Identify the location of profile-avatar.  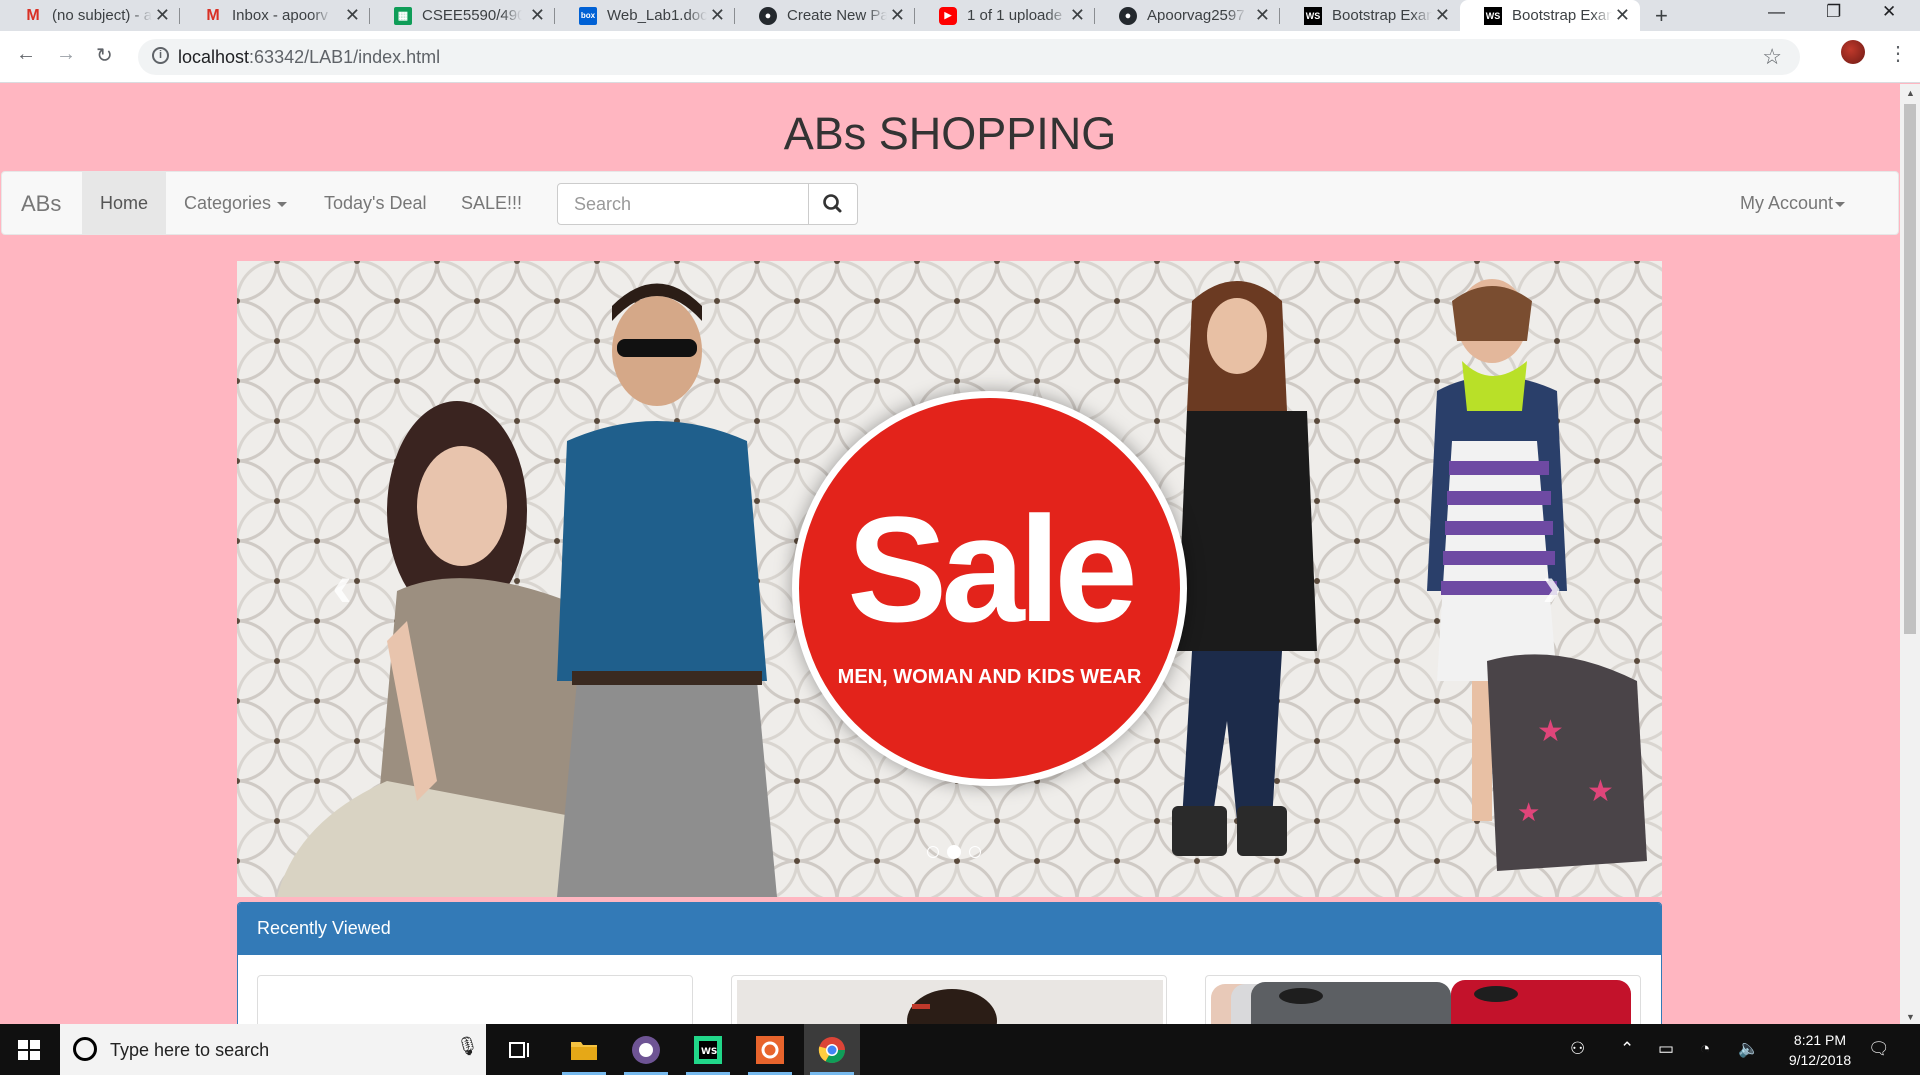
(1853, 52).